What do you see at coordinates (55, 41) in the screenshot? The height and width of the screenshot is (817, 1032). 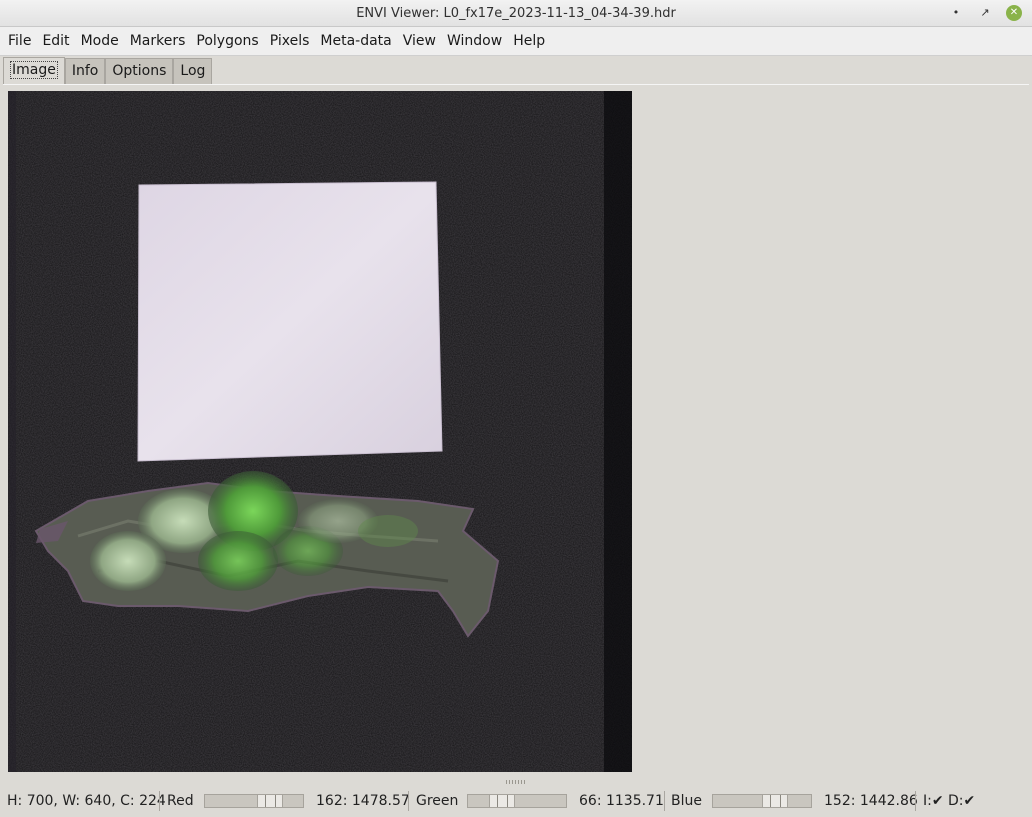 I see `menu-edit: Edit` at bounding box center [55, 41].